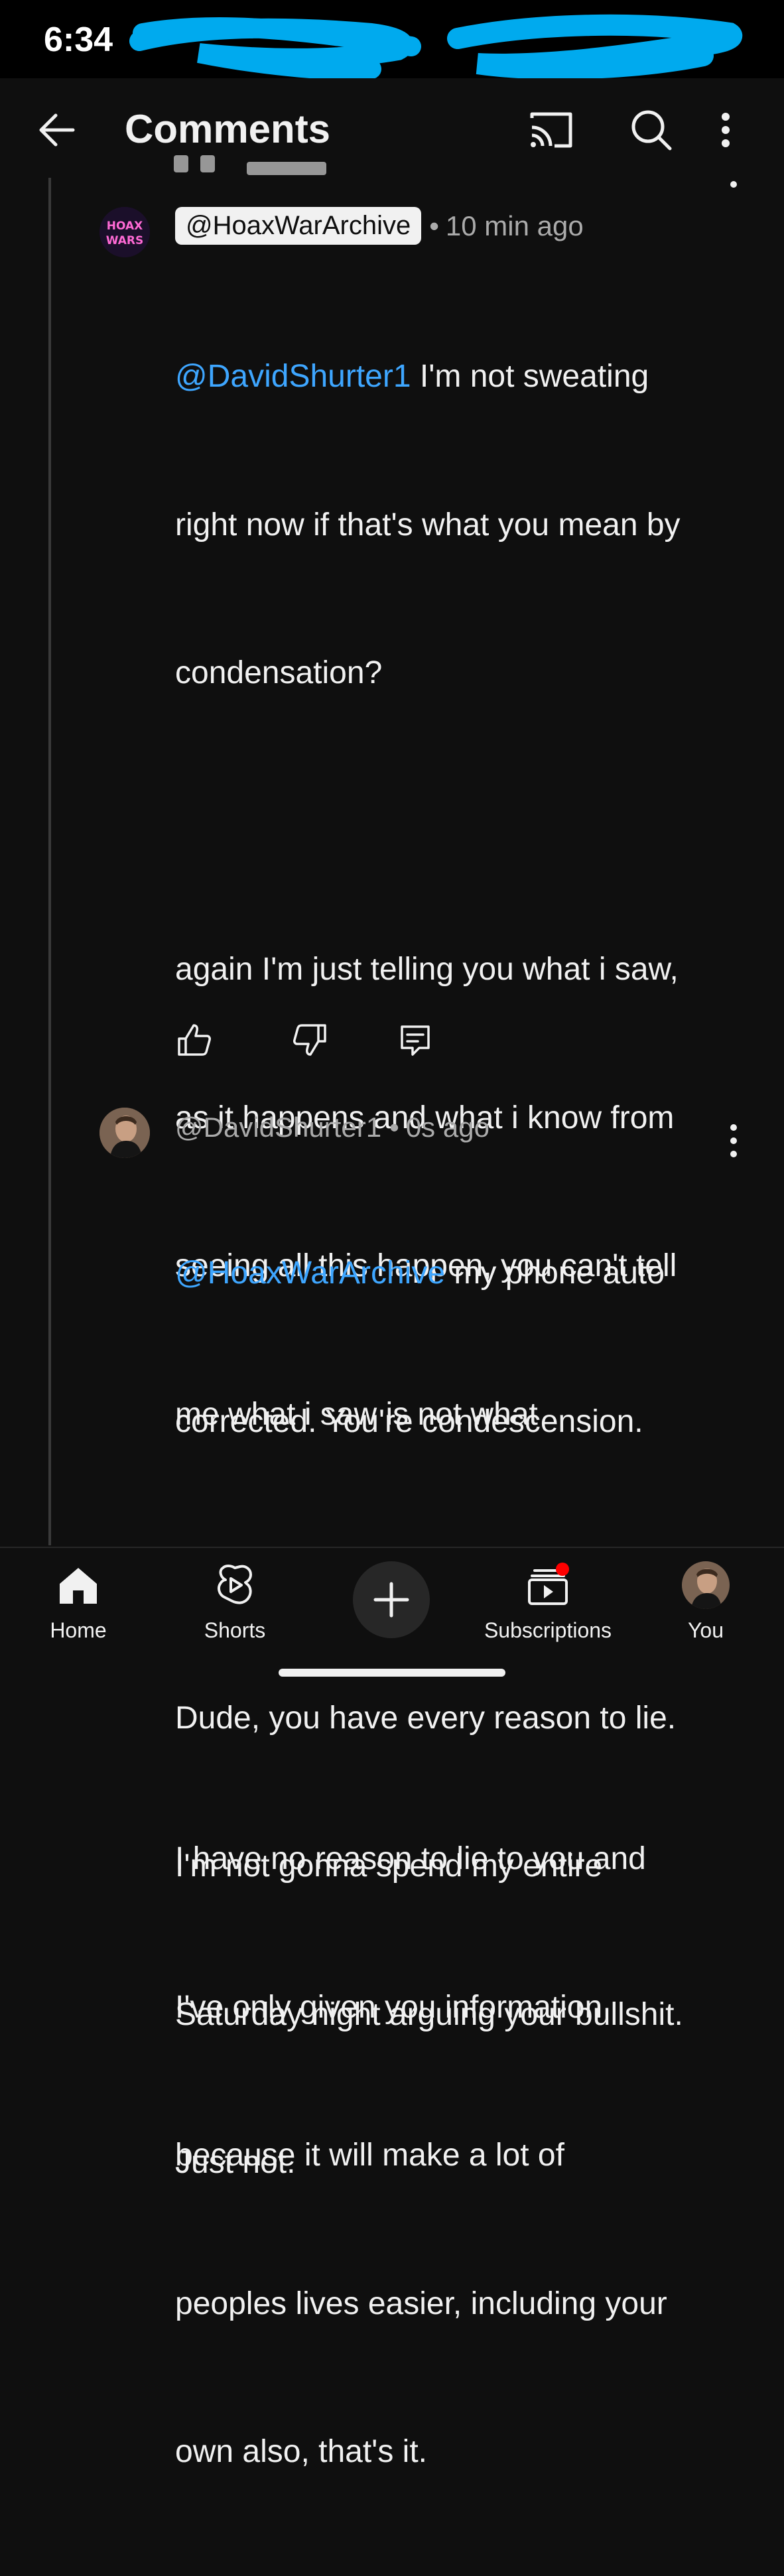 The width and height of the screenshot is (784, 2576). Describe the element at coordinates (428, 525) in the screenshot. I see `comment-line: right now if that's what you mean by` at that location.